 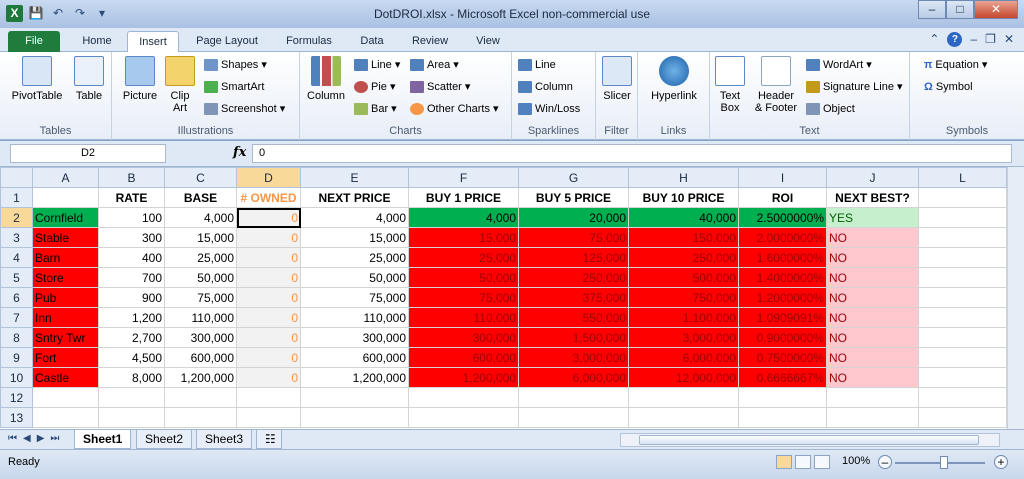 I want to click on tab-page-layout: Page Layout, so click(x=227, y=41).